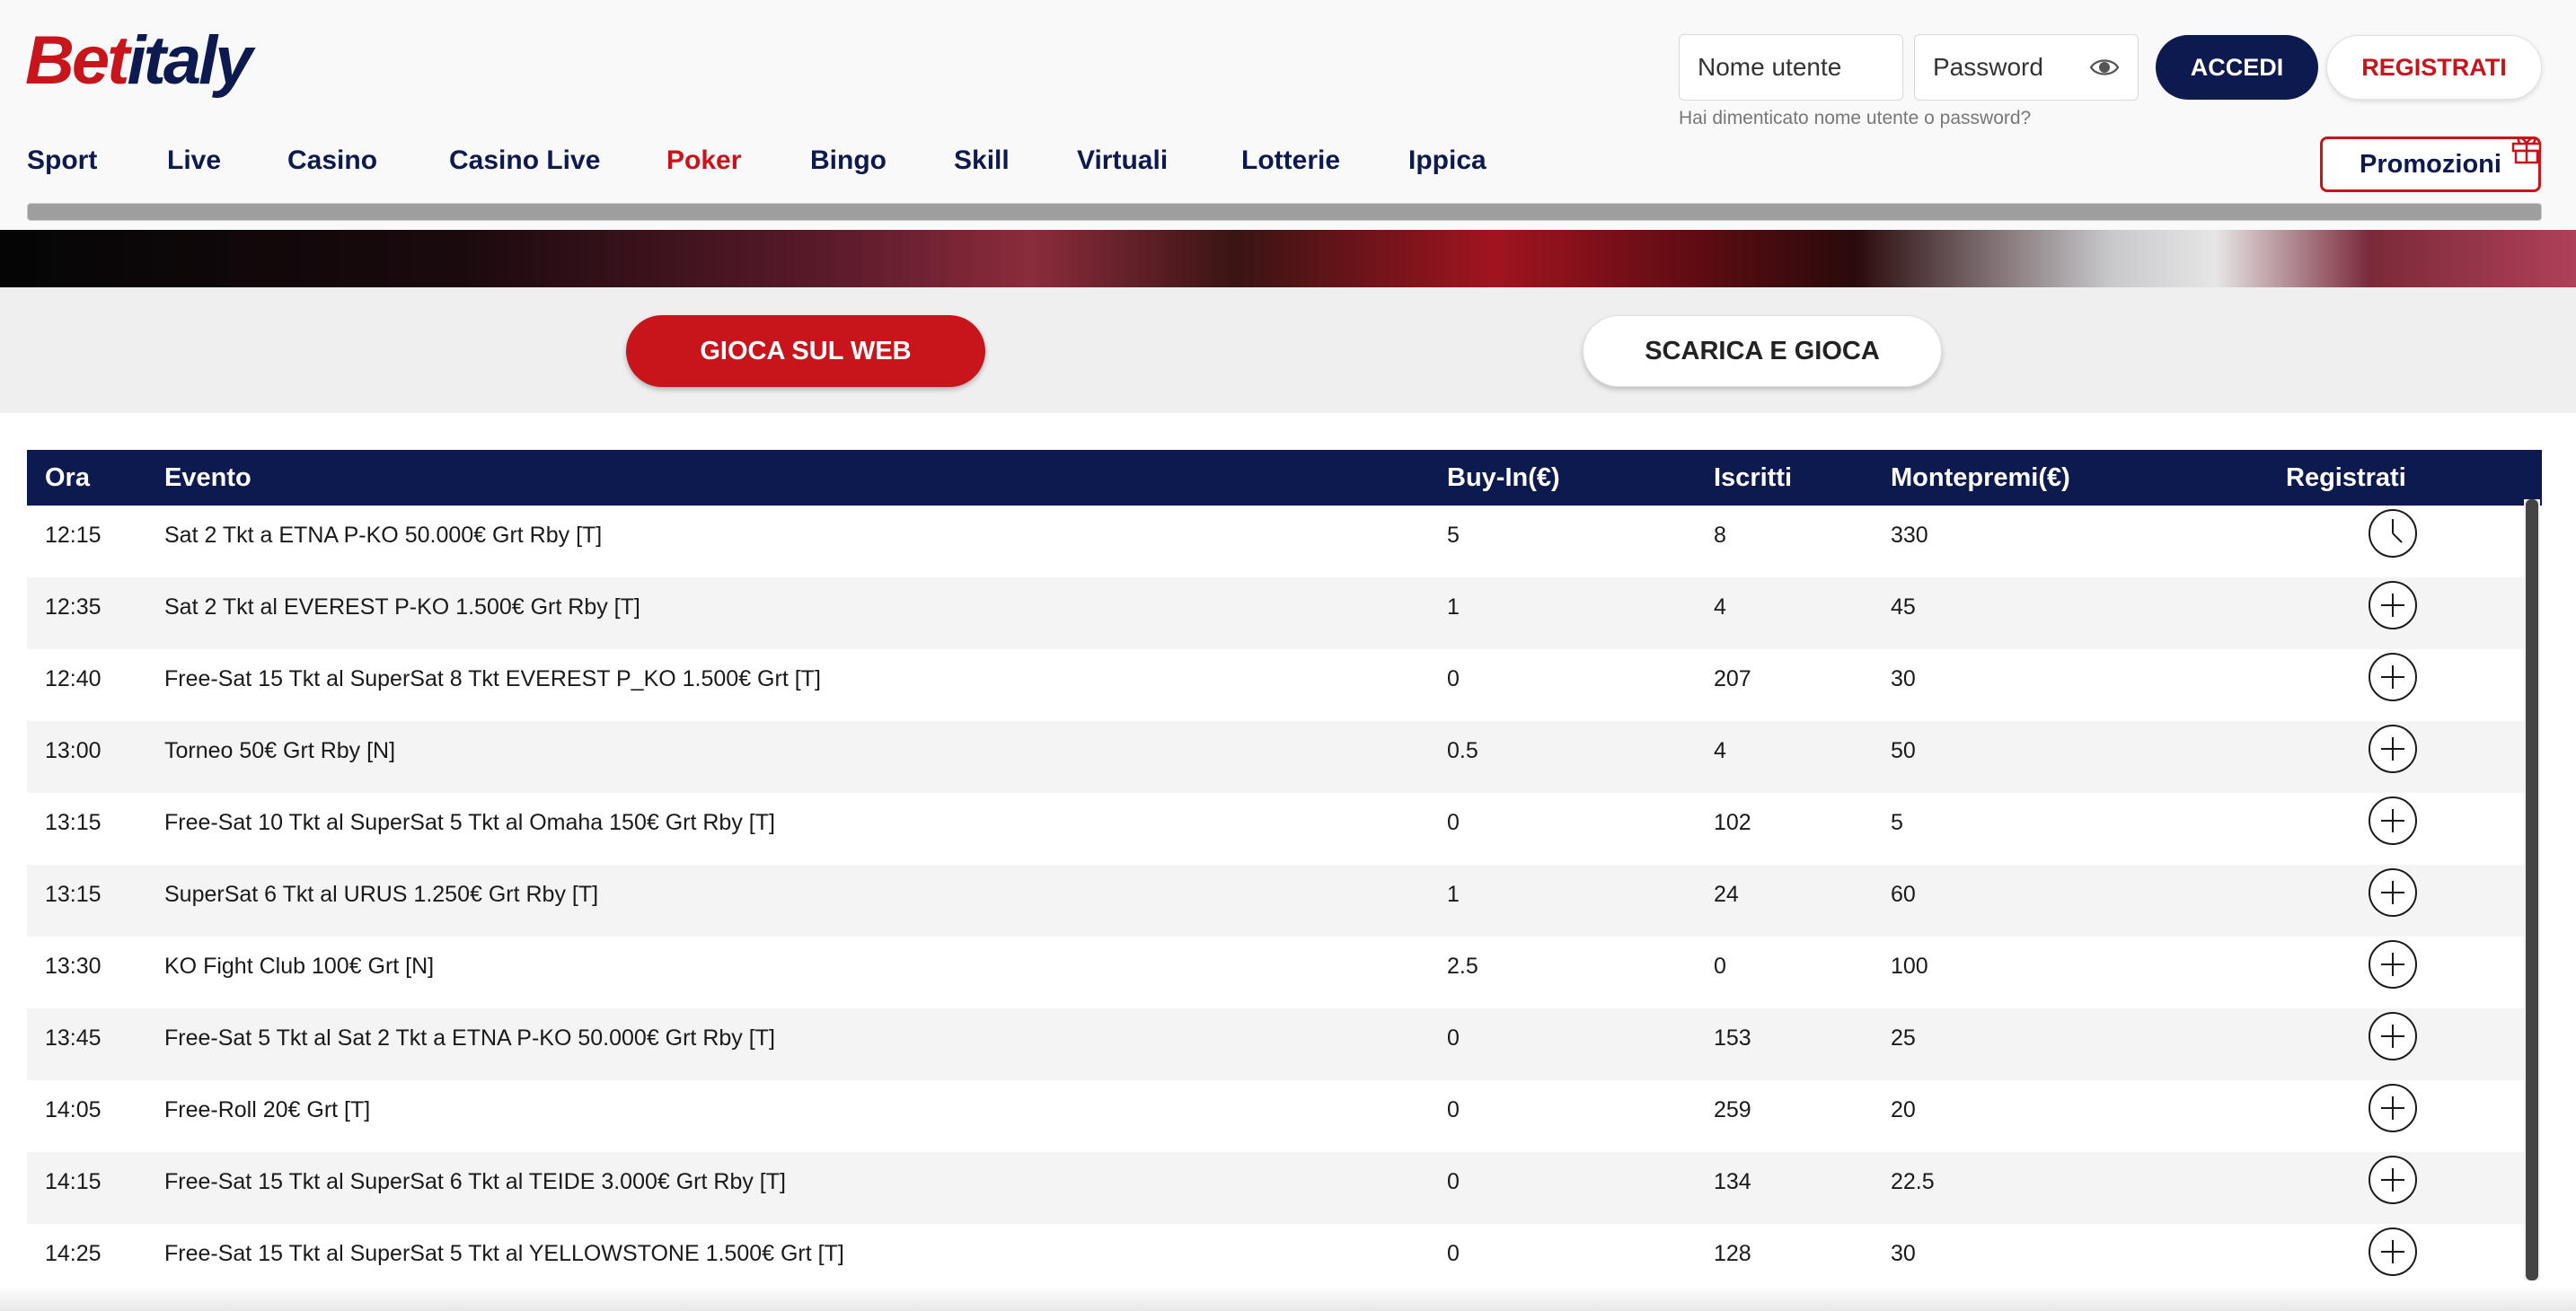  What do you see at coordinates (1503, 477) in the screenshot?
I see `header-buyin: Buy-In(€)` at bounding box center [1503, 477].